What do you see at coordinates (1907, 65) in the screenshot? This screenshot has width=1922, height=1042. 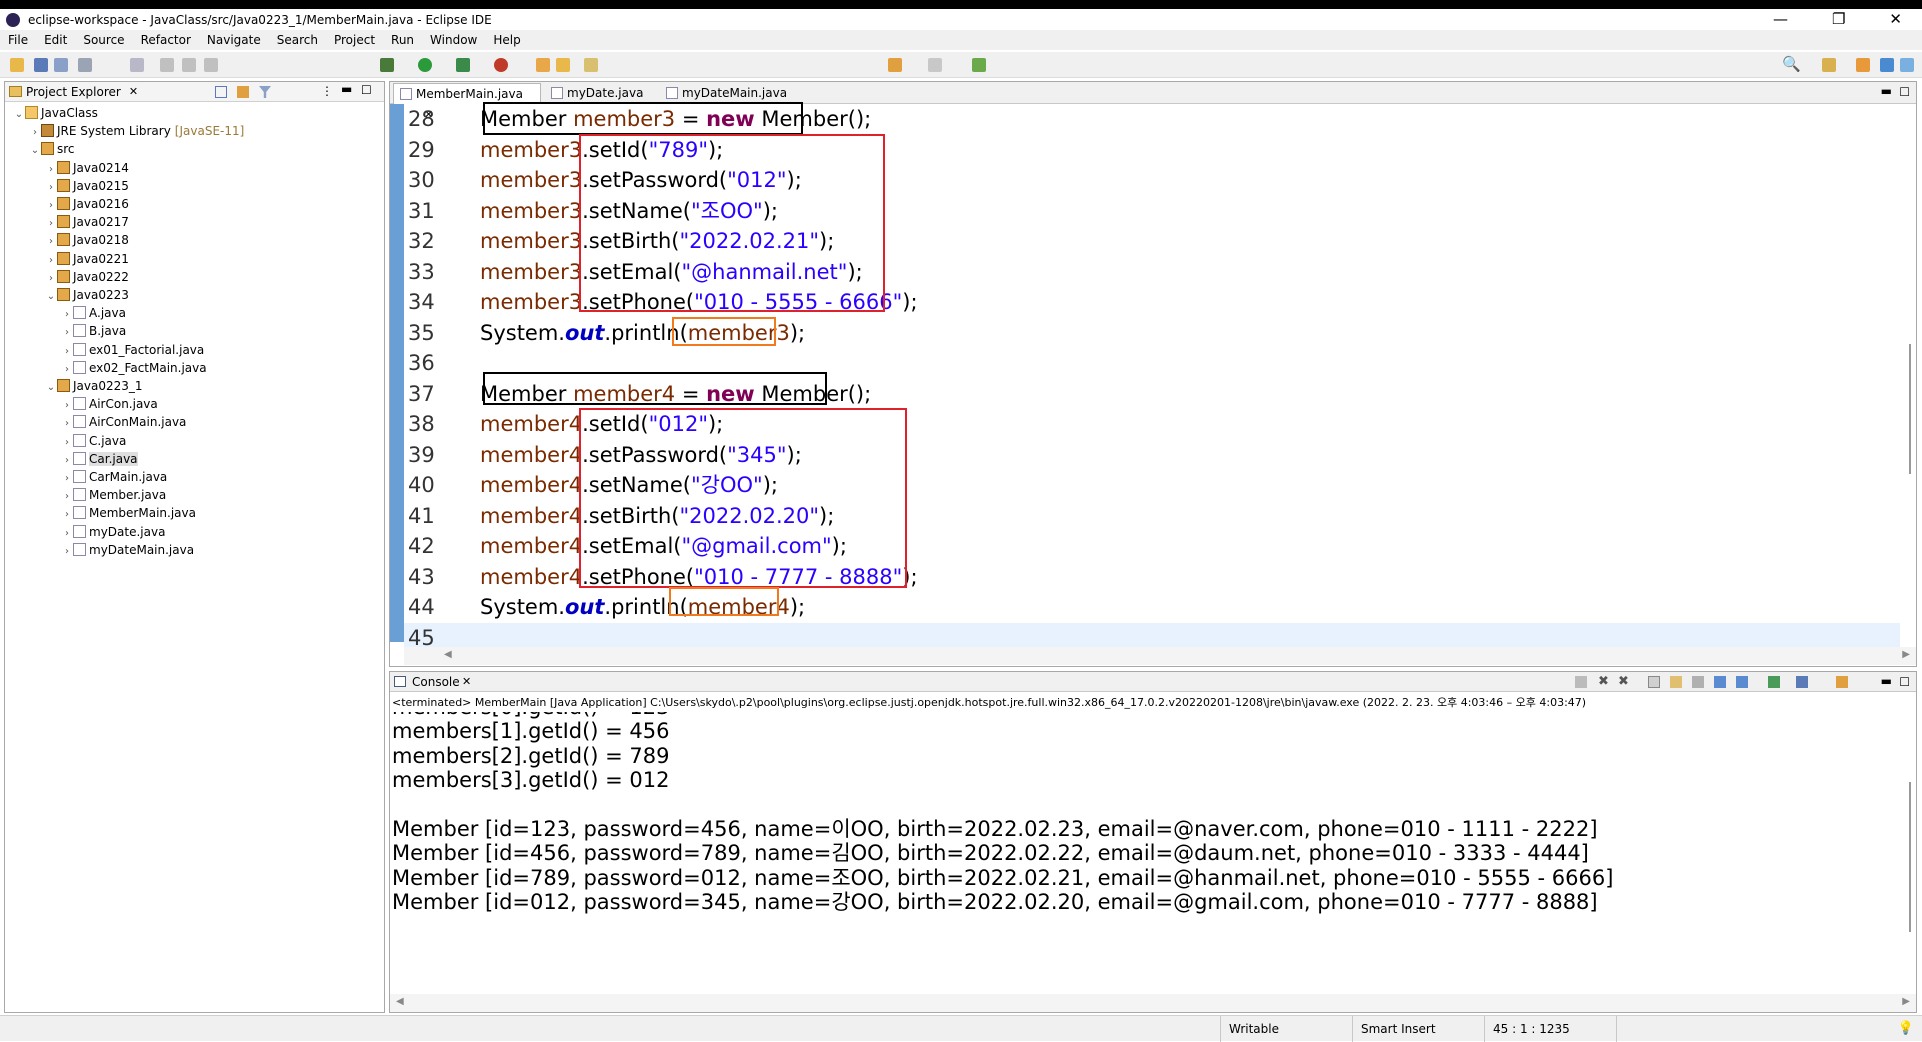 I see `debug-perspective-icon` at bounding box center [1907, 65].